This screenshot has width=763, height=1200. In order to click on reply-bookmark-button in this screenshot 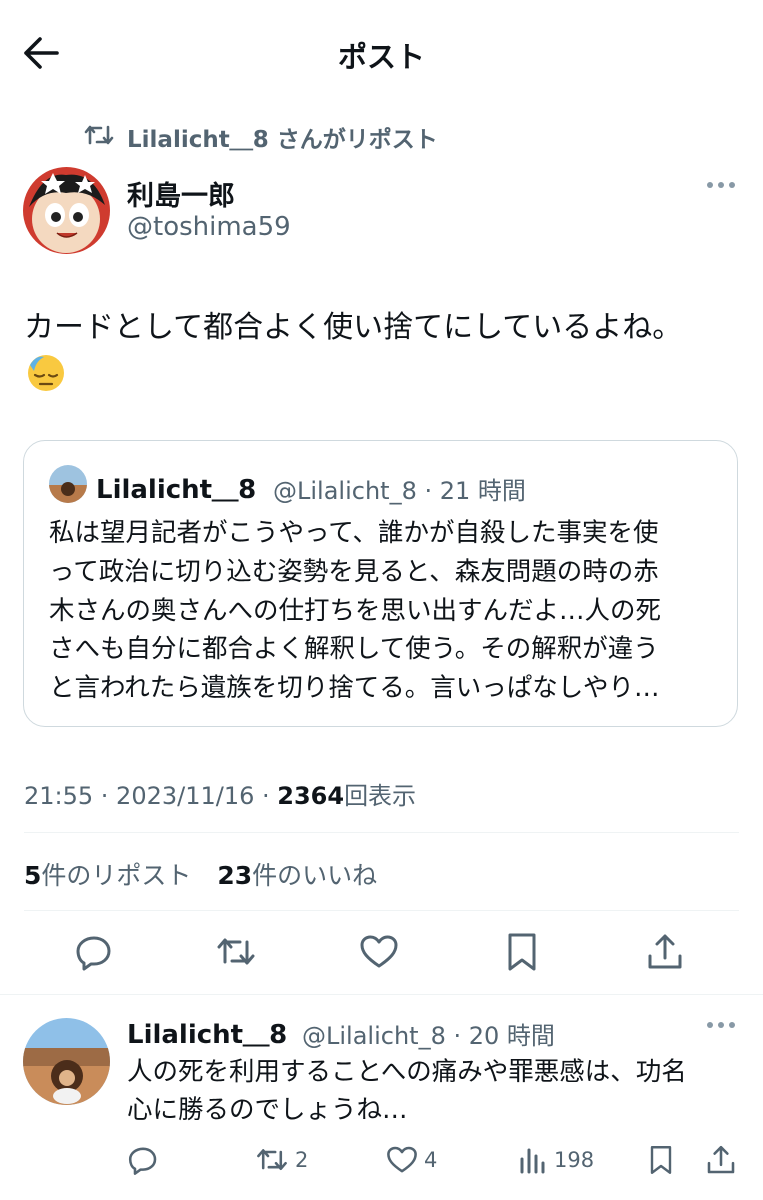, I will do `click(661, 1160)`.